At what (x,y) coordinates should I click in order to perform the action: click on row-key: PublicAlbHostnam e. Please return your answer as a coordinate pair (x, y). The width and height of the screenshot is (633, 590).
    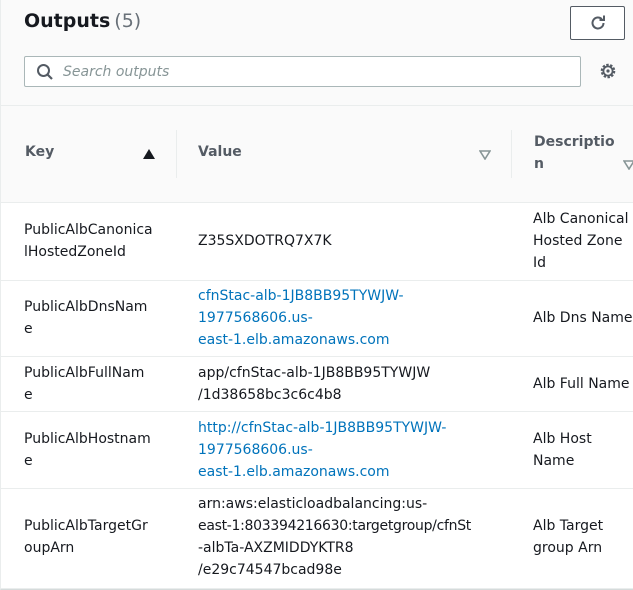
    Looking at the image, I should click on (94, 450).